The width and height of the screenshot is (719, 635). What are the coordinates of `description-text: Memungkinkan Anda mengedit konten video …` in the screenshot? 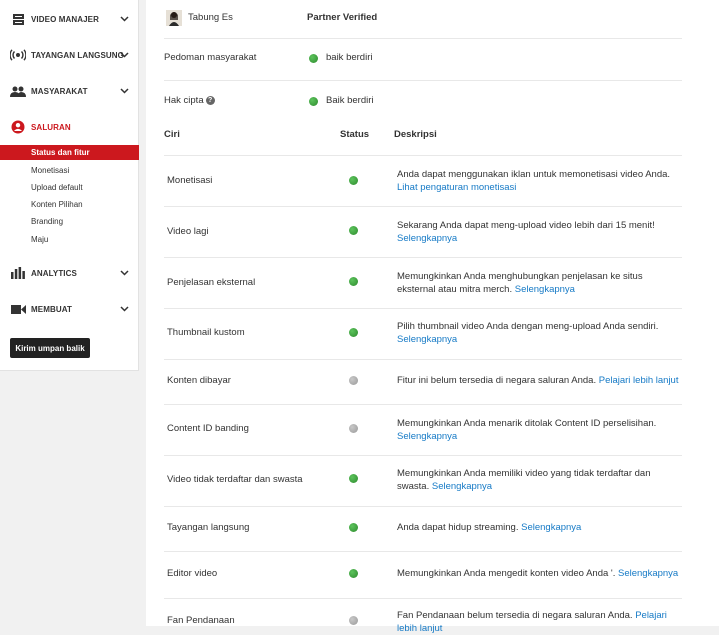 It's located at (506, 573).